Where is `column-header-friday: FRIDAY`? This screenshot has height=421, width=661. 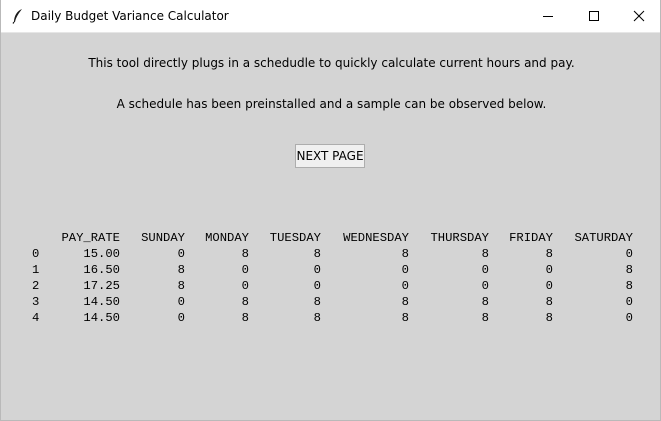 column-header-friday: FRIDAY is located at coordinates (531, 238).